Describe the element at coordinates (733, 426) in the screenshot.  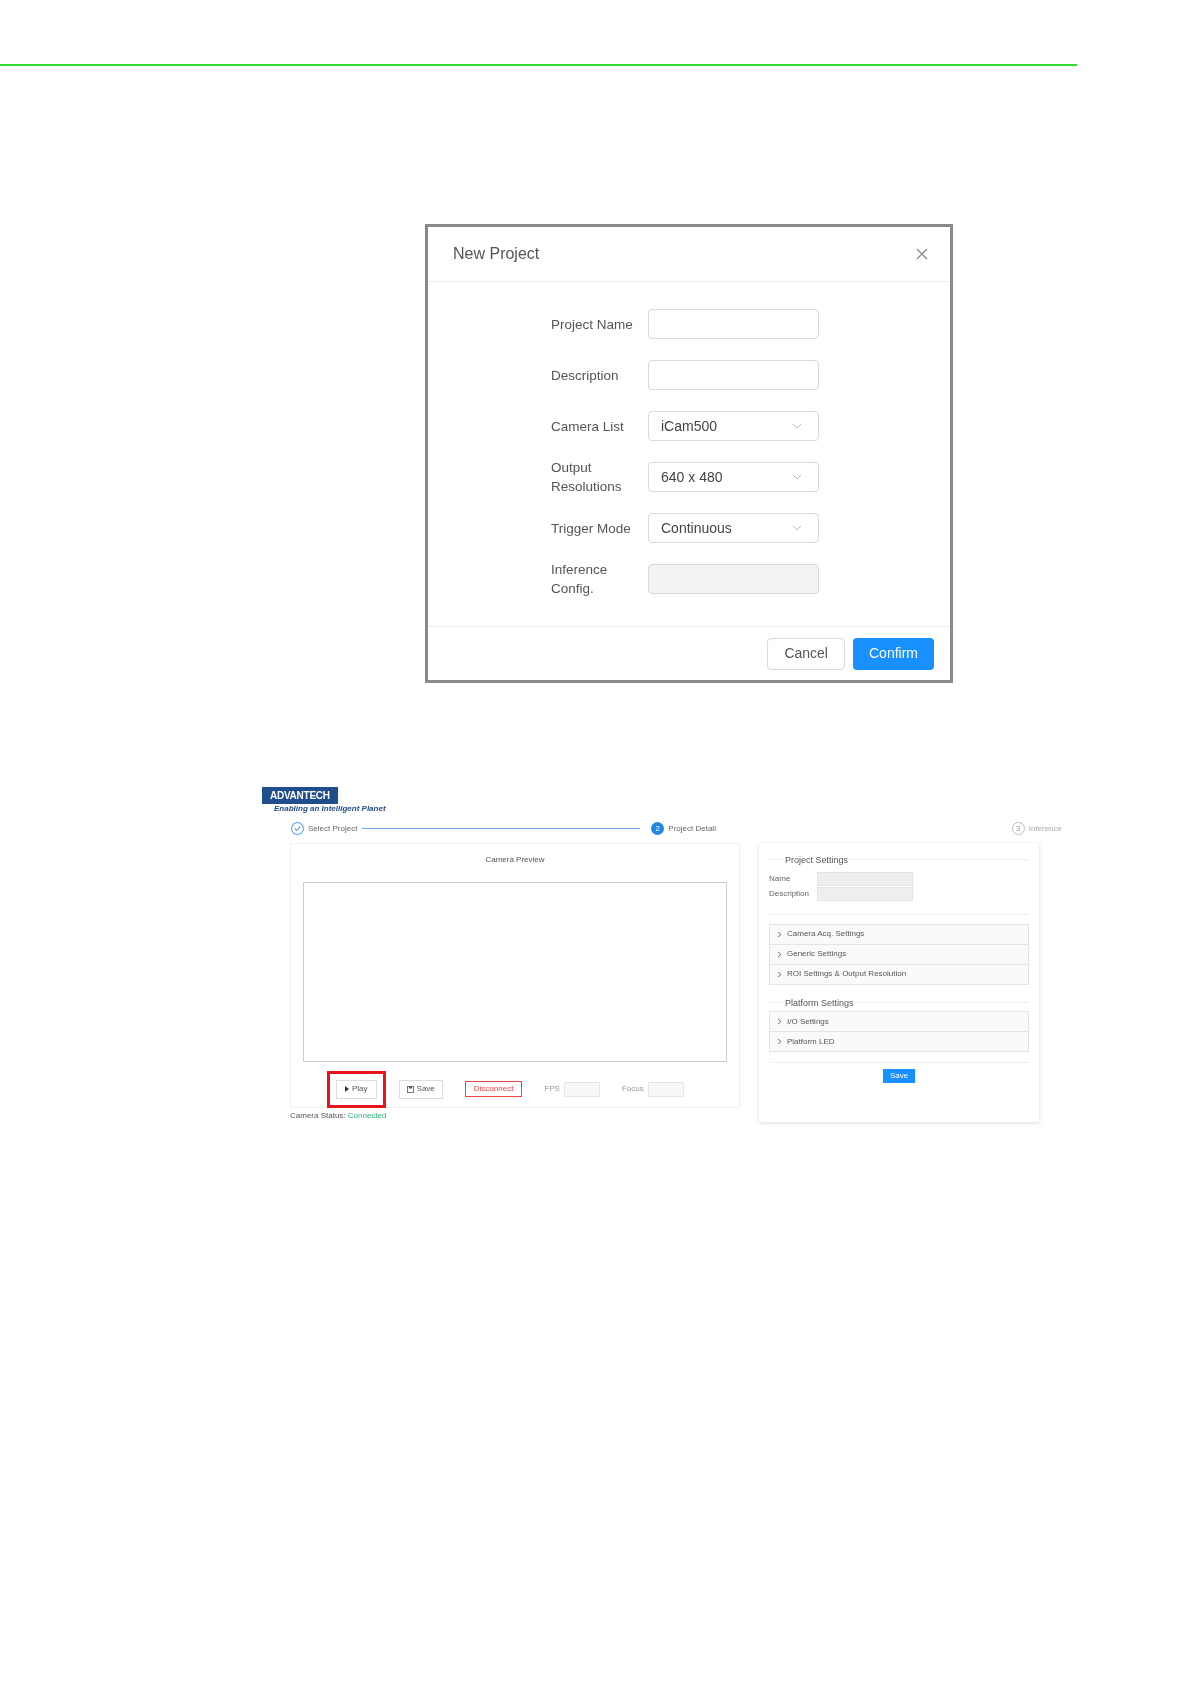
I see `select-field: iCam500` at that location.